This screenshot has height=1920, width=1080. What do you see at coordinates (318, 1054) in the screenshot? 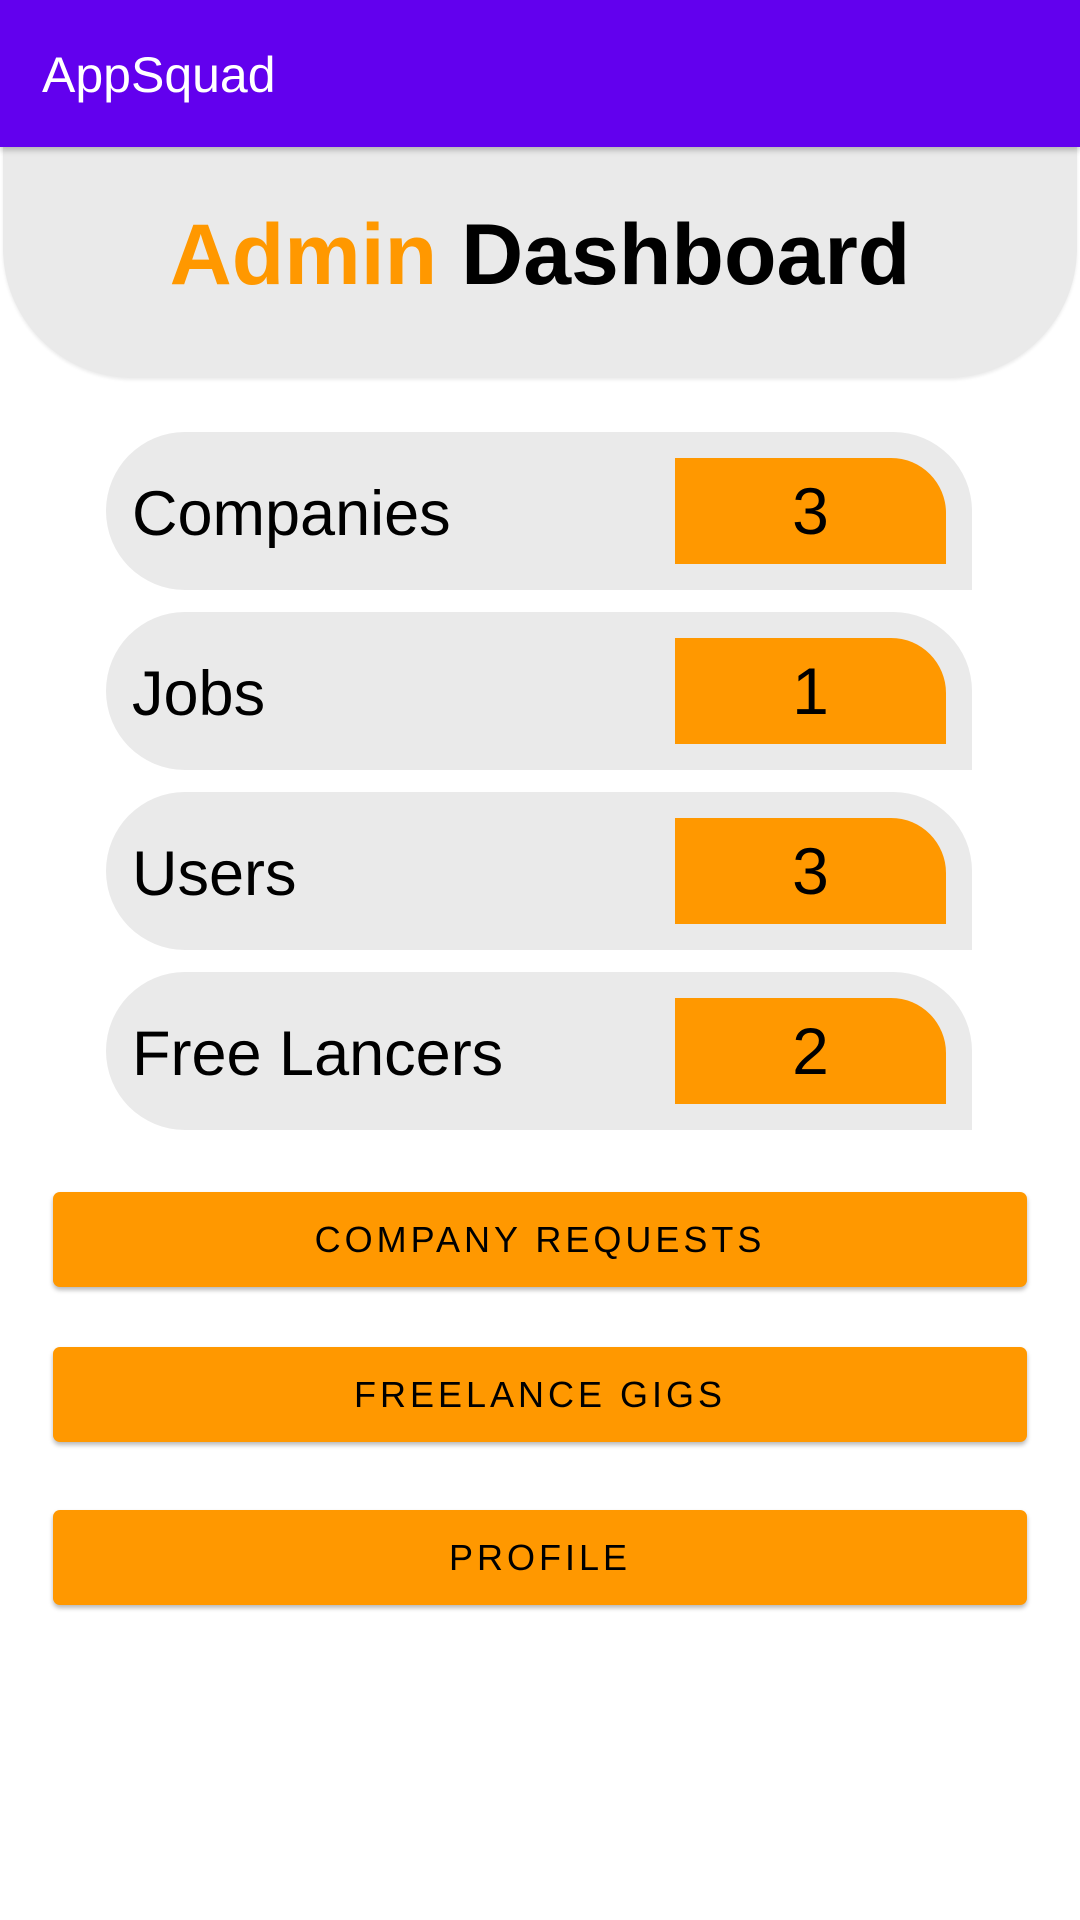
I see `stat-label: Free Lancers` at bounding box center [318, 1054].